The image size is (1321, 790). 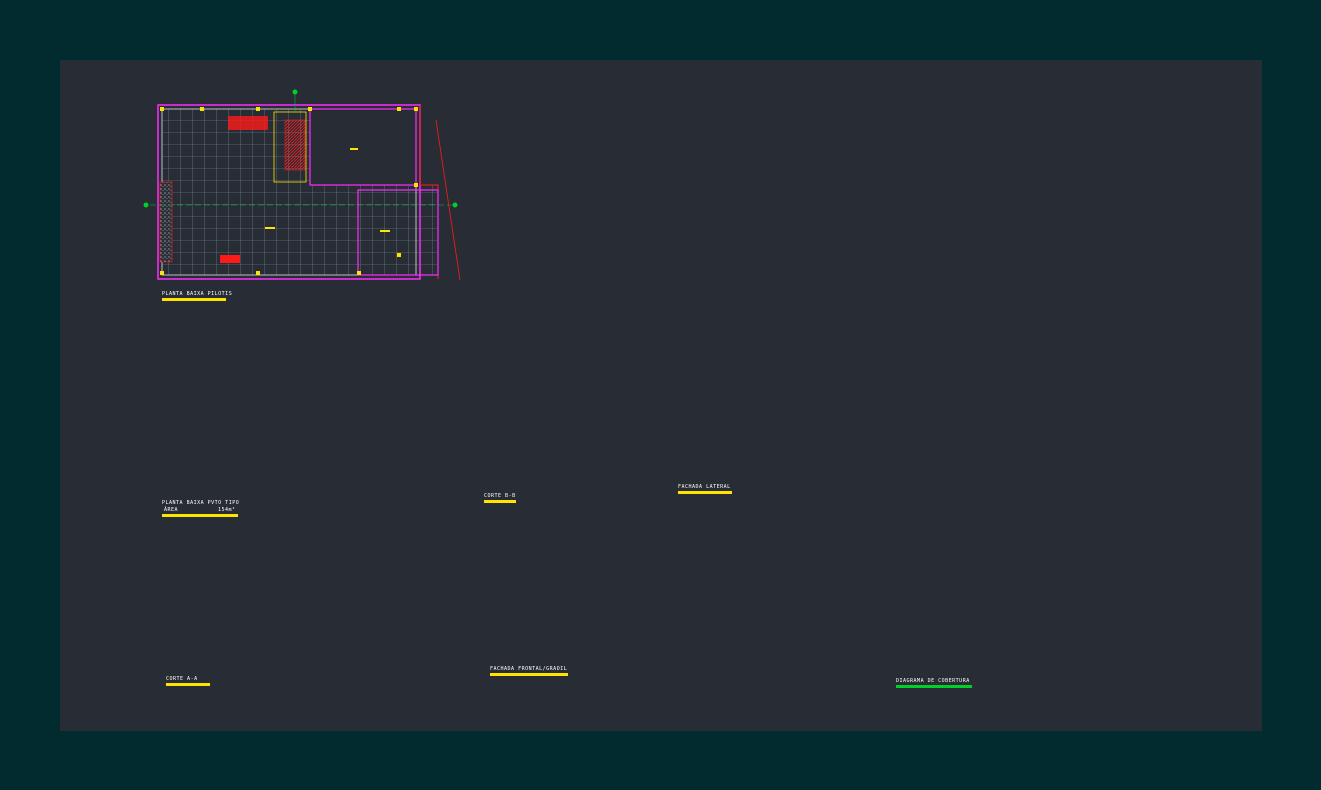 I want to click on underline-fachada-frontal, so click(x=529, y=674).